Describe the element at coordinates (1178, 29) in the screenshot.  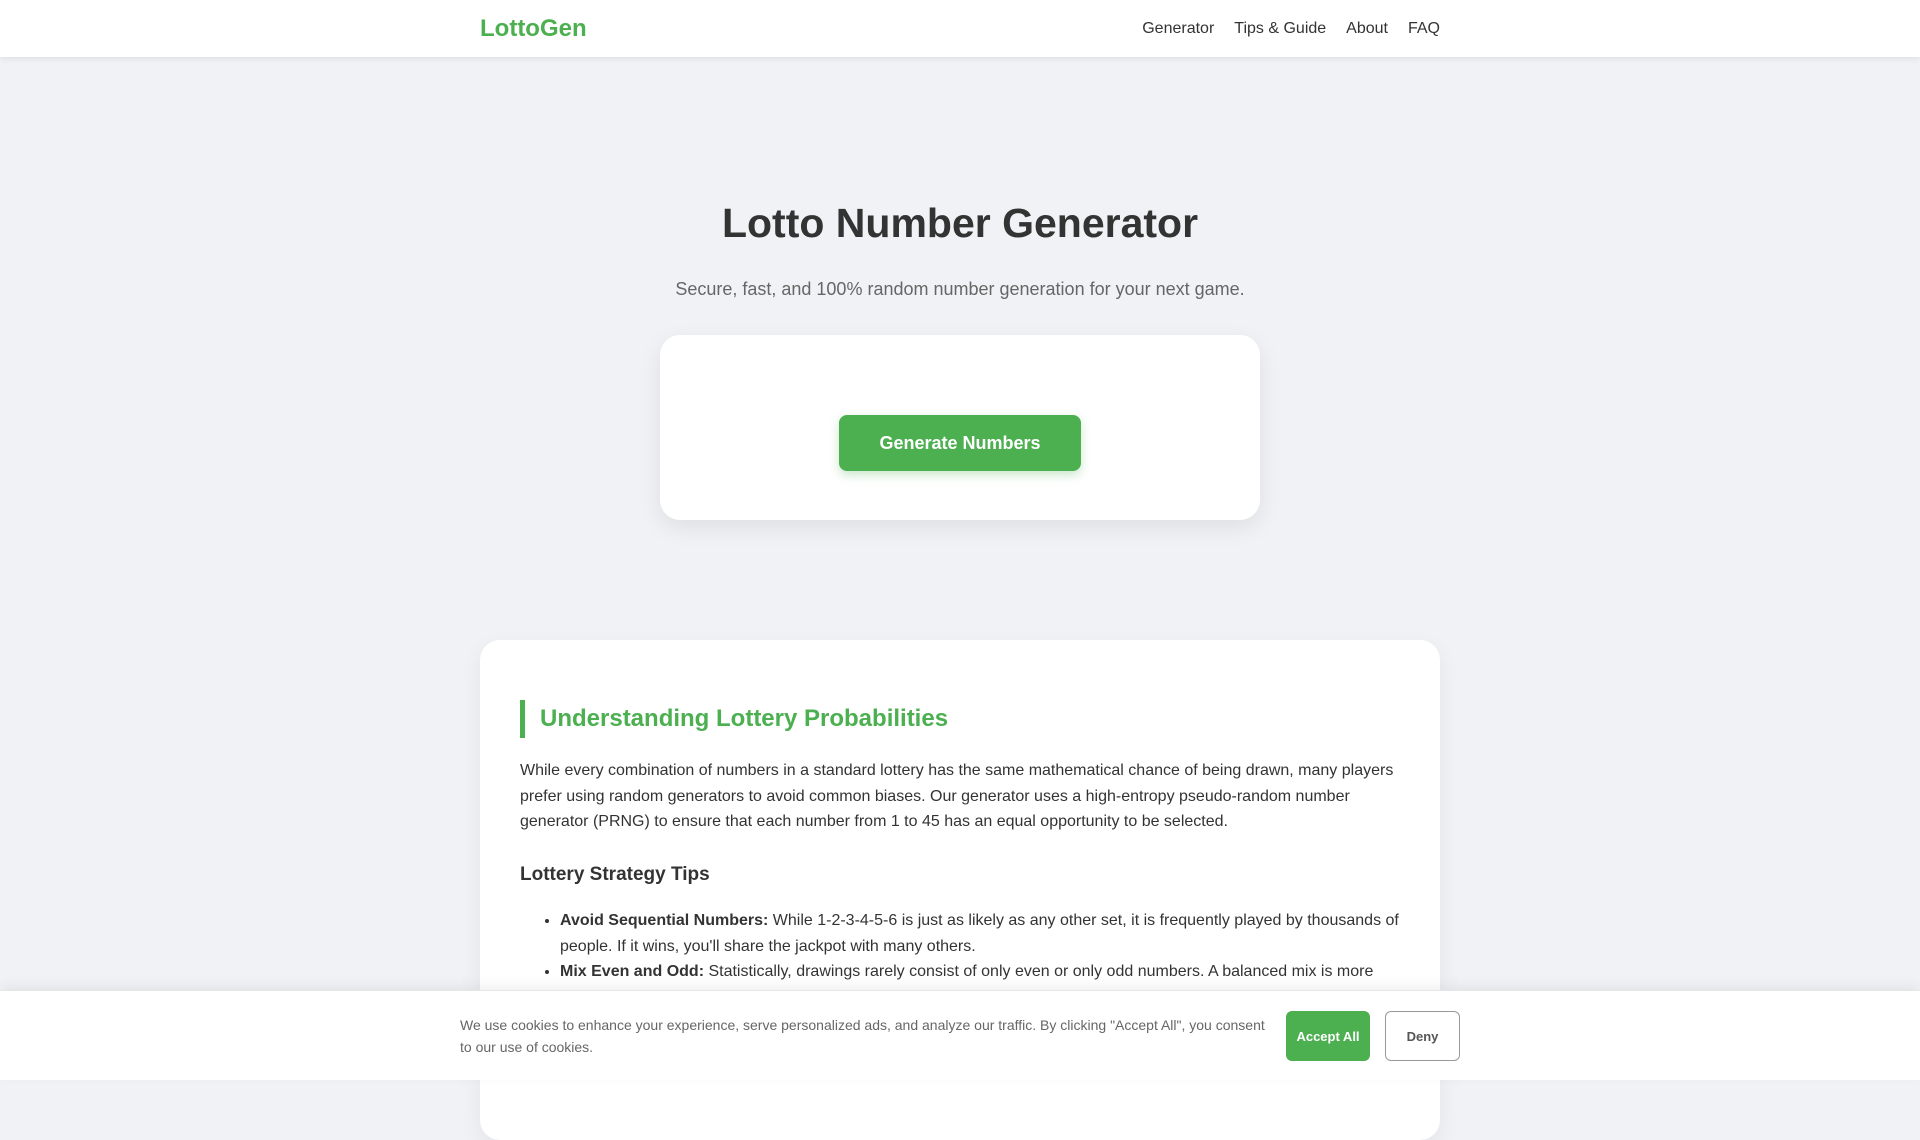
I see `nav-link-generator: Generator` at that location.